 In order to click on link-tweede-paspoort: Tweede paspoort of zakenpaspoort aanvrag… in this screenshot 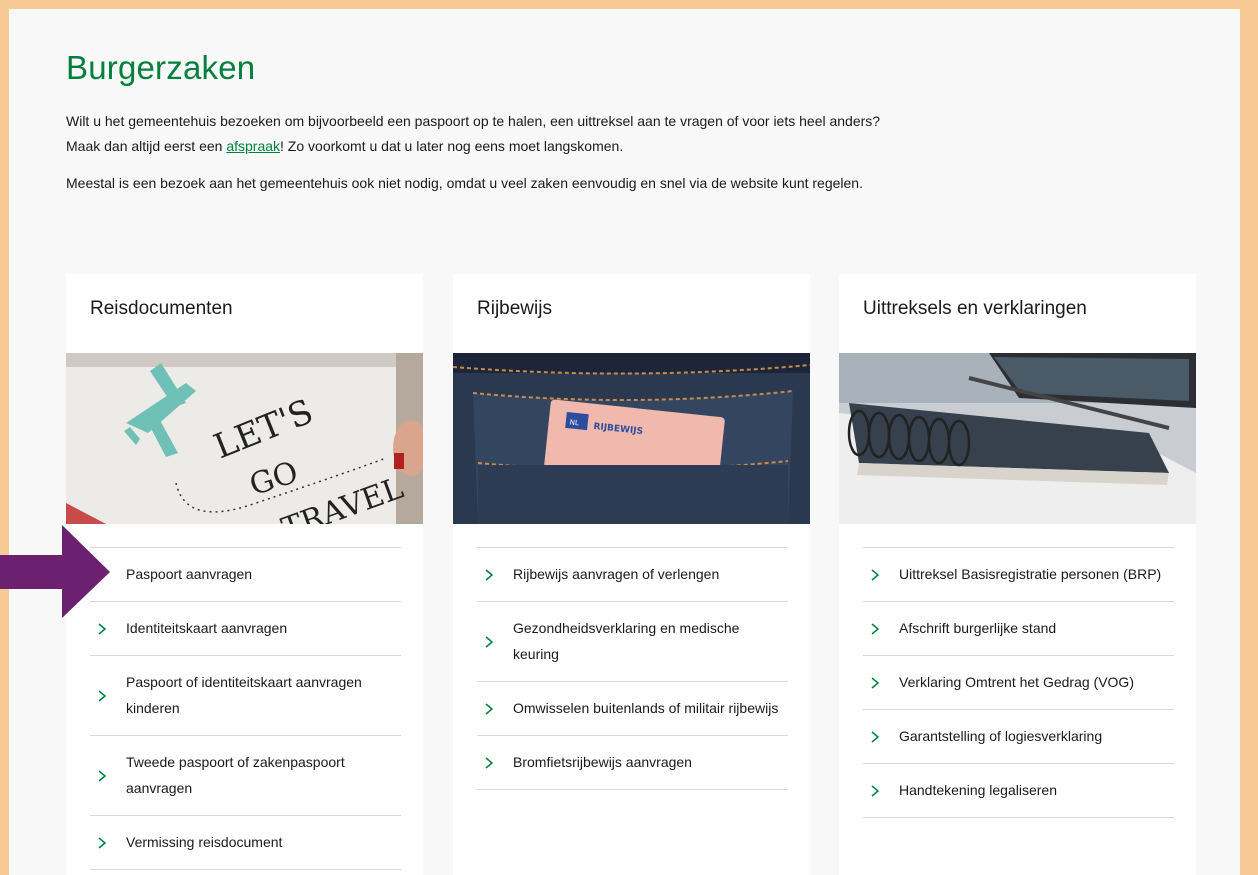, I will do `click(245, 776)`.